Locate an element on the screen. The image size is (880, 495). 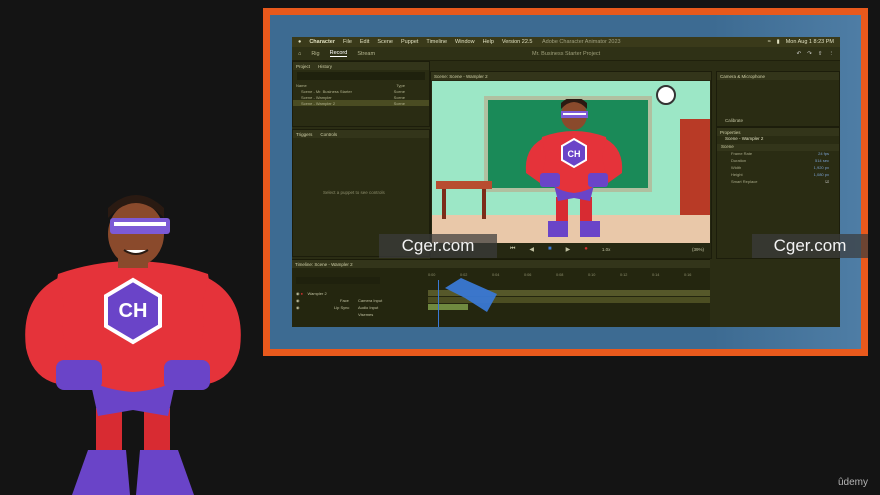
pointer-arrow is located at coordinates (471, 295).